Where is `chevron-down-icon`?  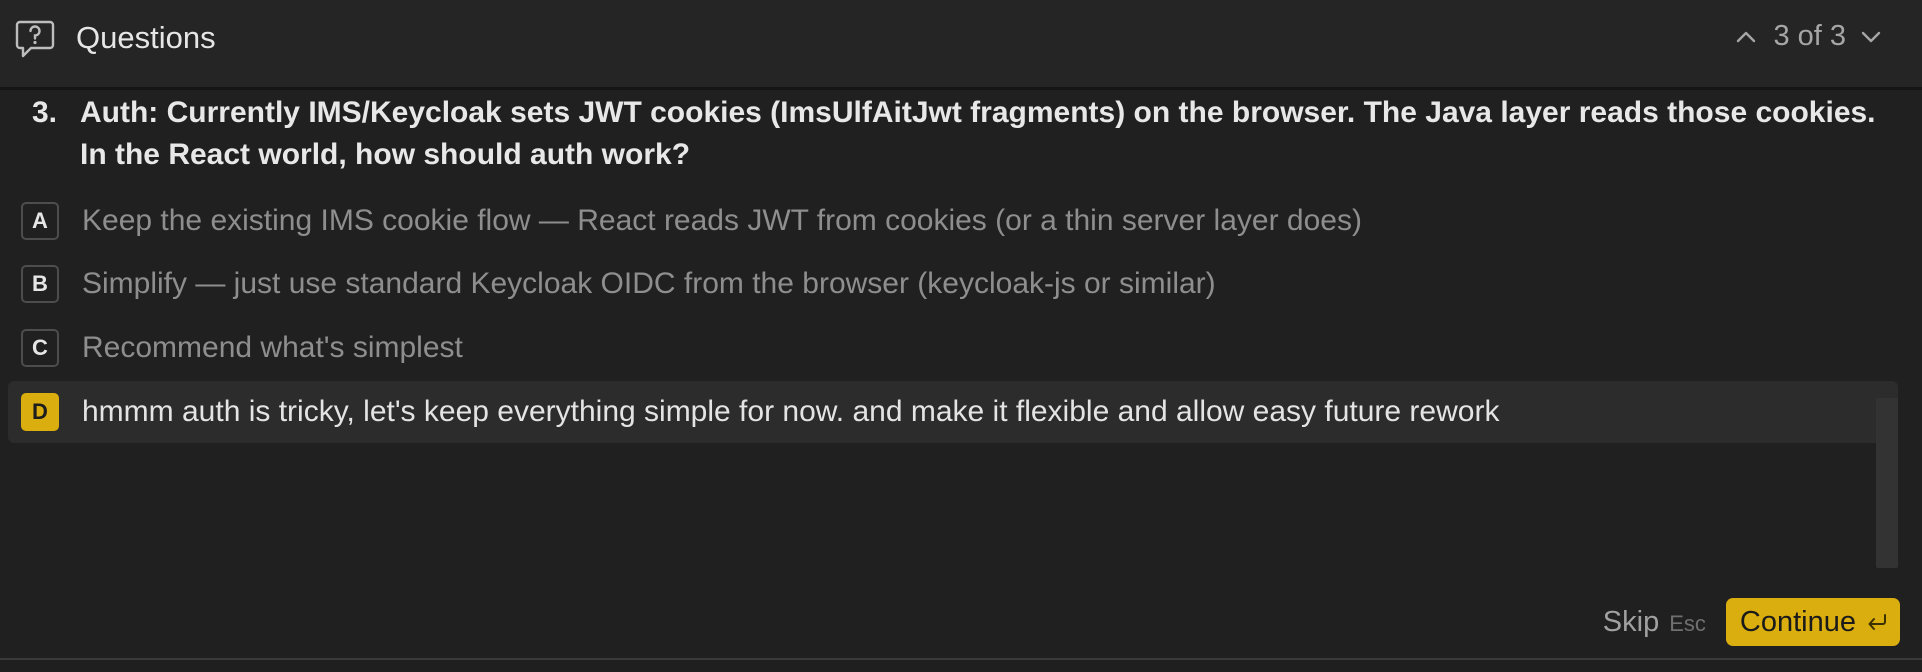
chevron-down-icon is located at coordinates (1871, 37).